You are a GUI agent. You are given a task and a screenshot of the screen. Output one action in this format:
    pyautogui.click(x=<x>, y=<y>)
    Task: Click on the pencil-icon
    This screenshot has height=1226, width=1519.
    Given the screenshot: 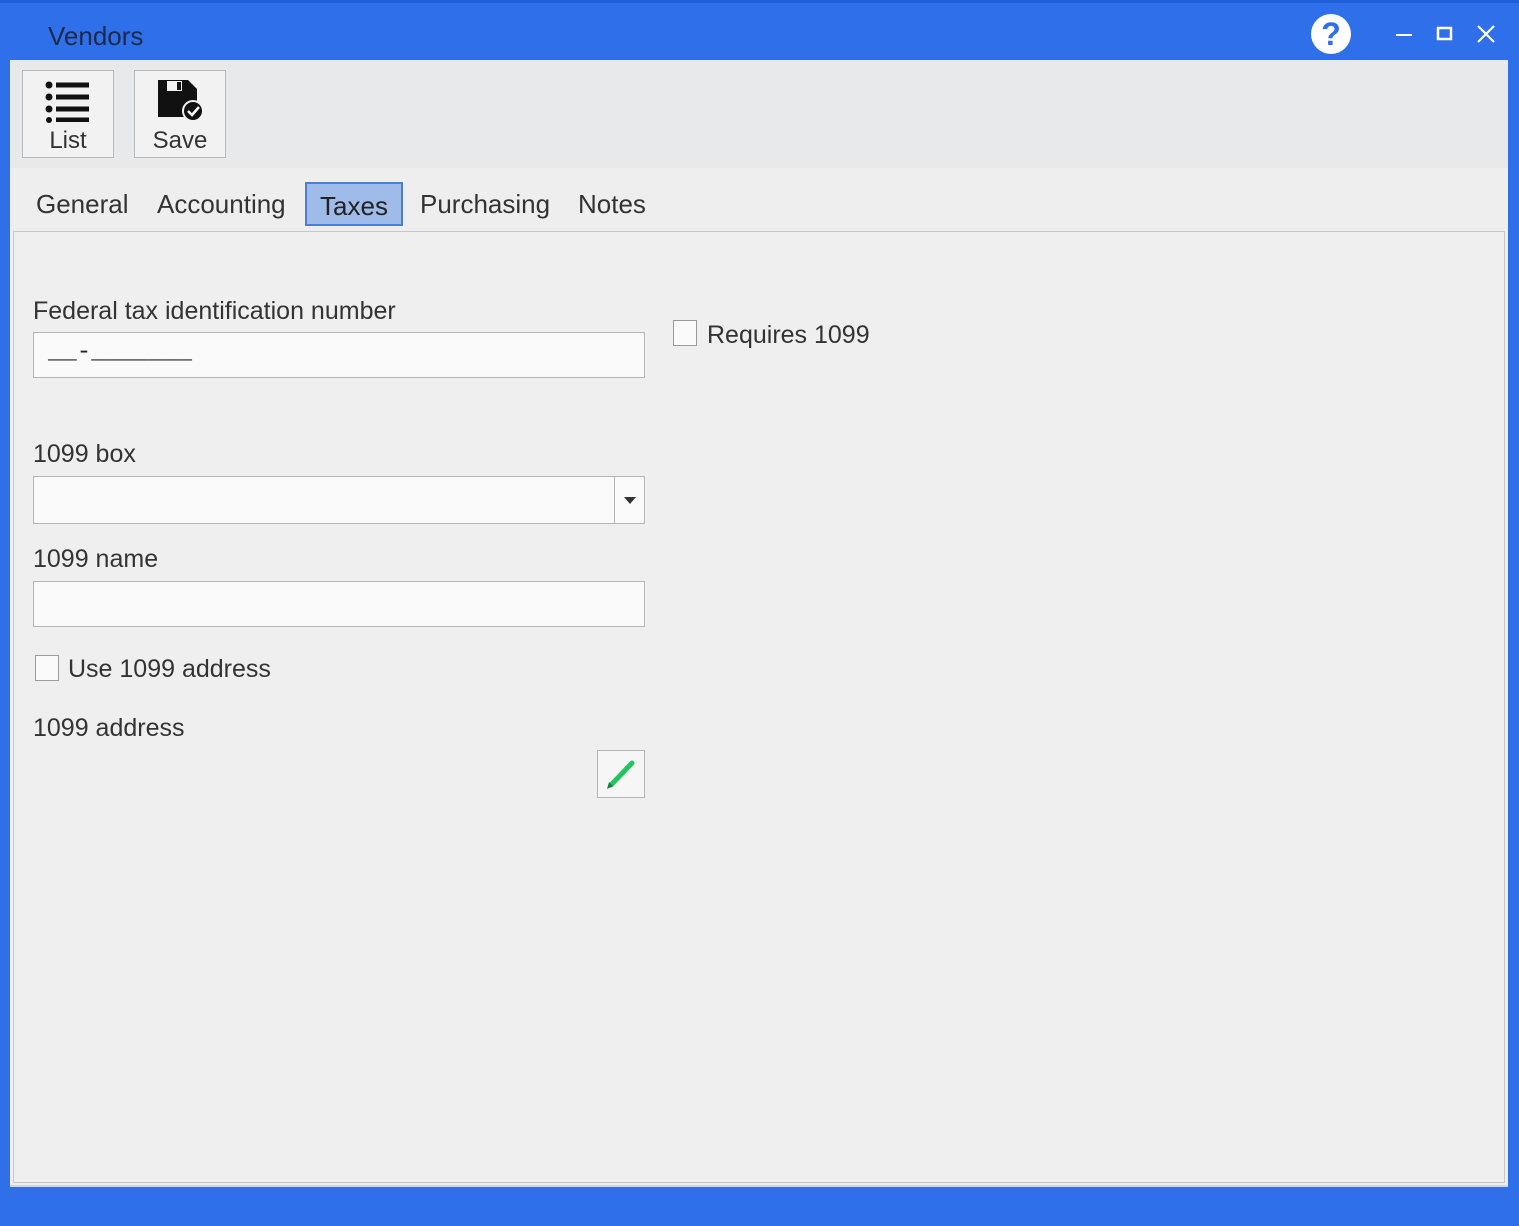 What is the action you would take?
    pyautogui.click(x=621, y=774)
    